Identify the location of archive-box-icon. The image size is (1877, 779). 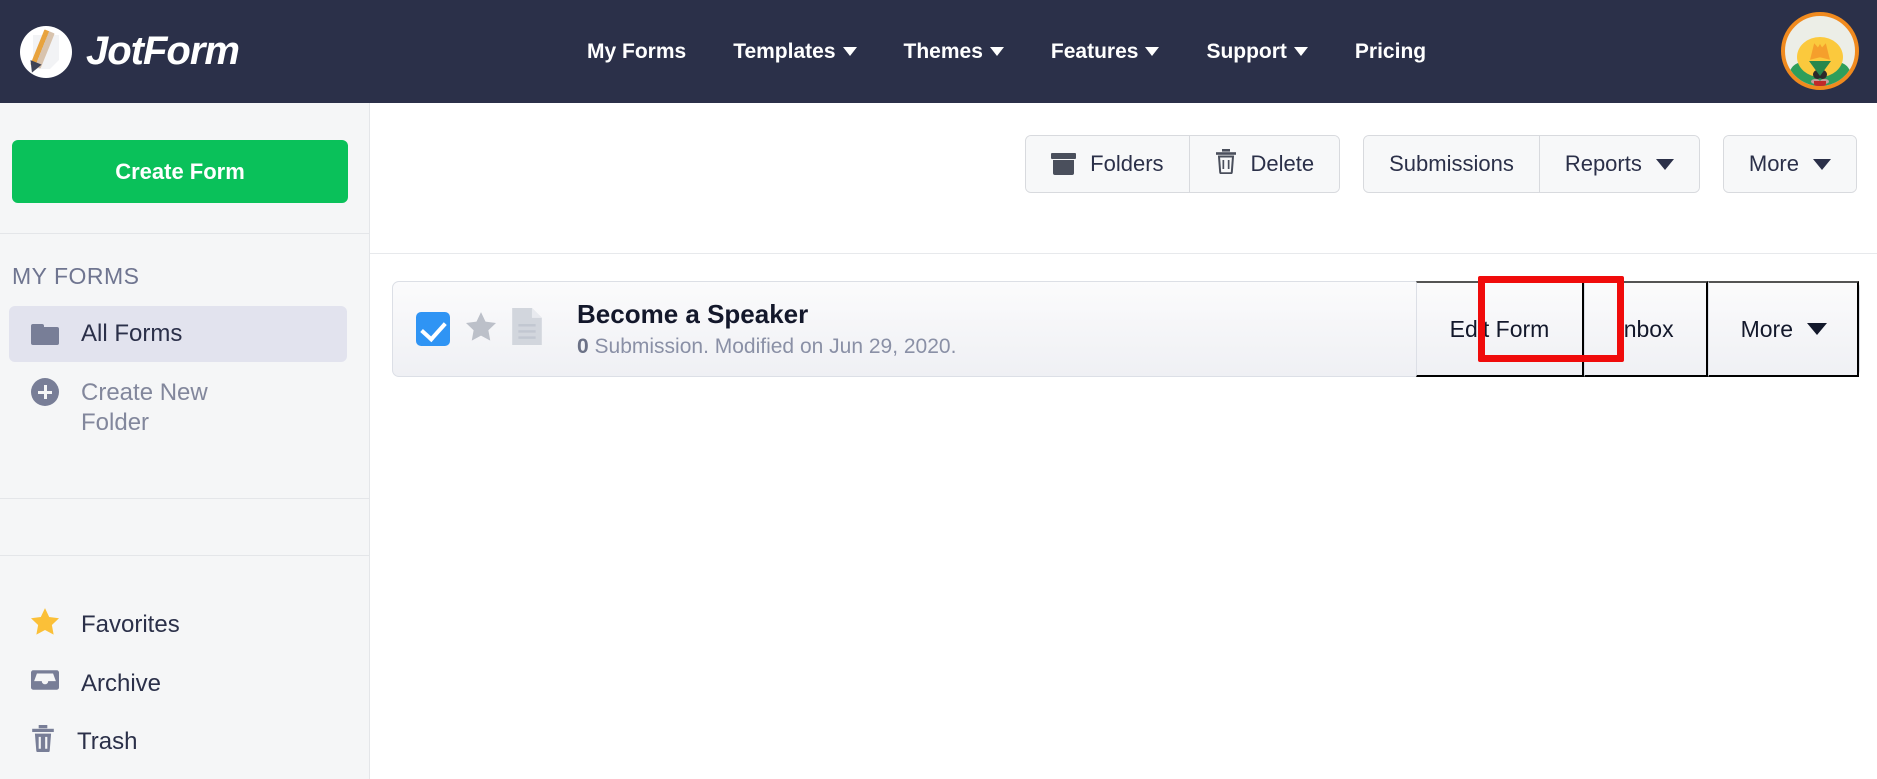
(1064, 164).